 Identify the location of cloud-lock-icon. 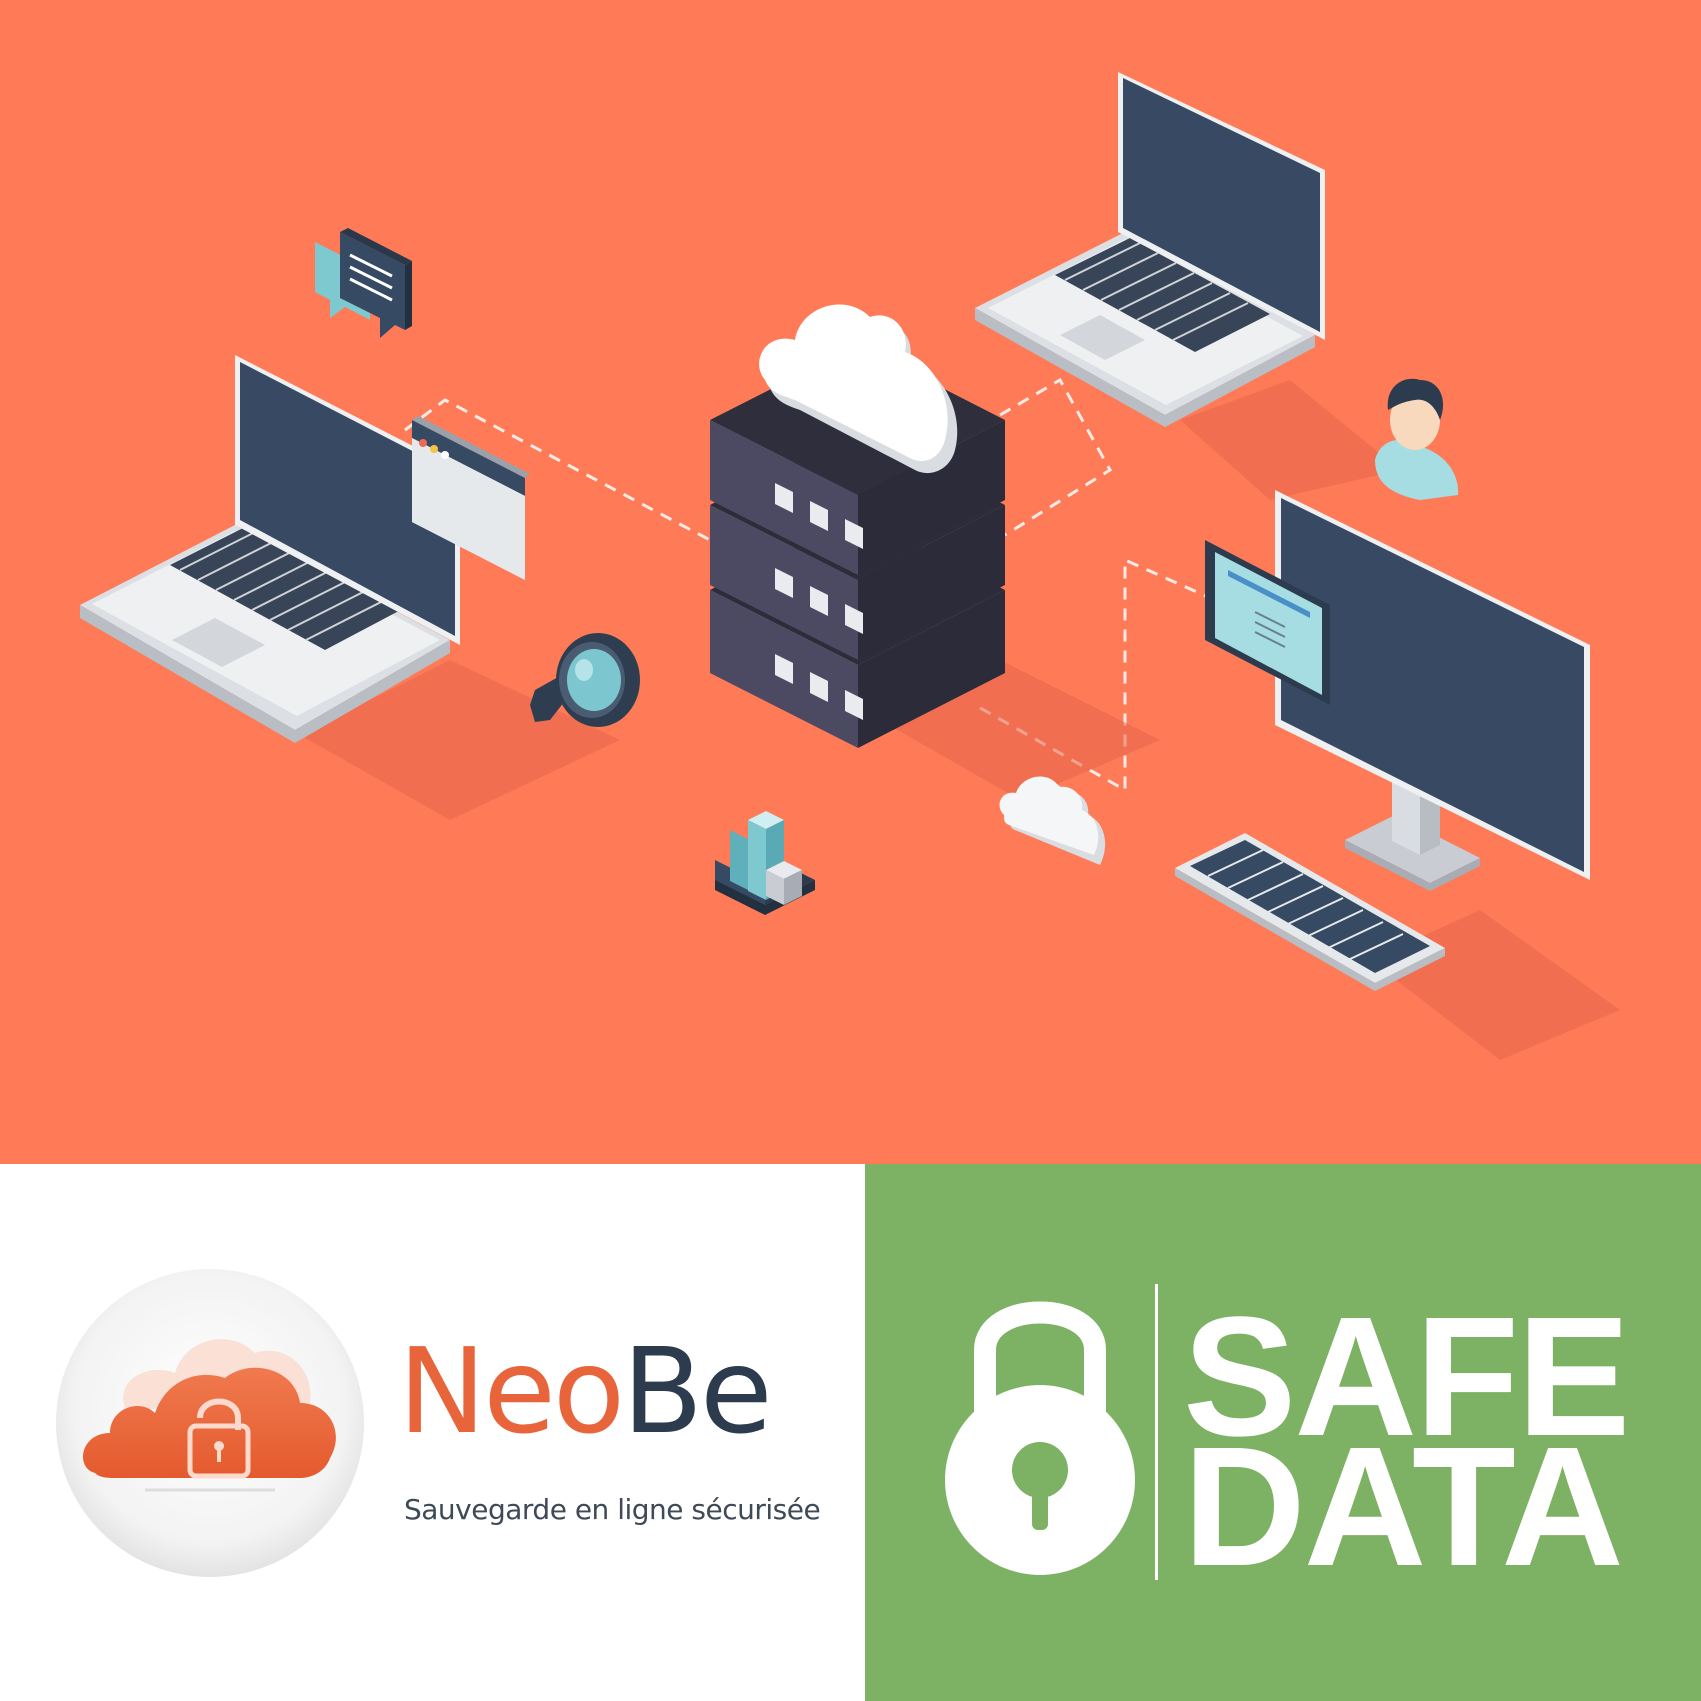
(210, 1423).